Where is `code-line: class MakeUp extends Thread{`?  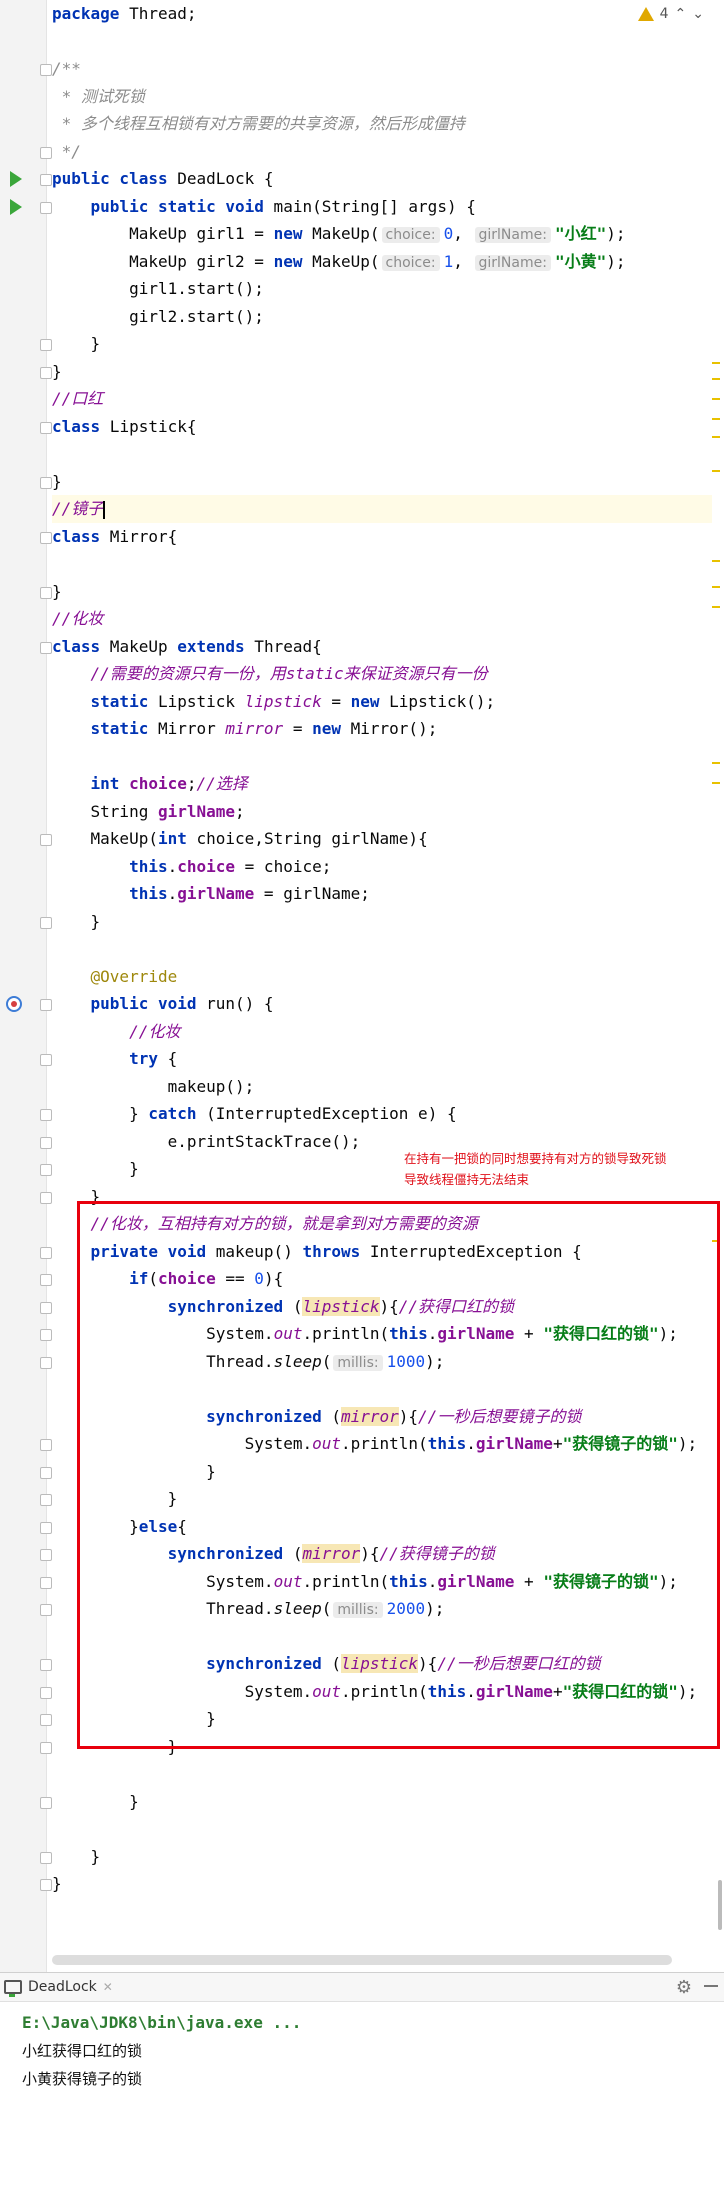
code-line: class MakeUp extends Thread{ is located at coordinates (187, 647).